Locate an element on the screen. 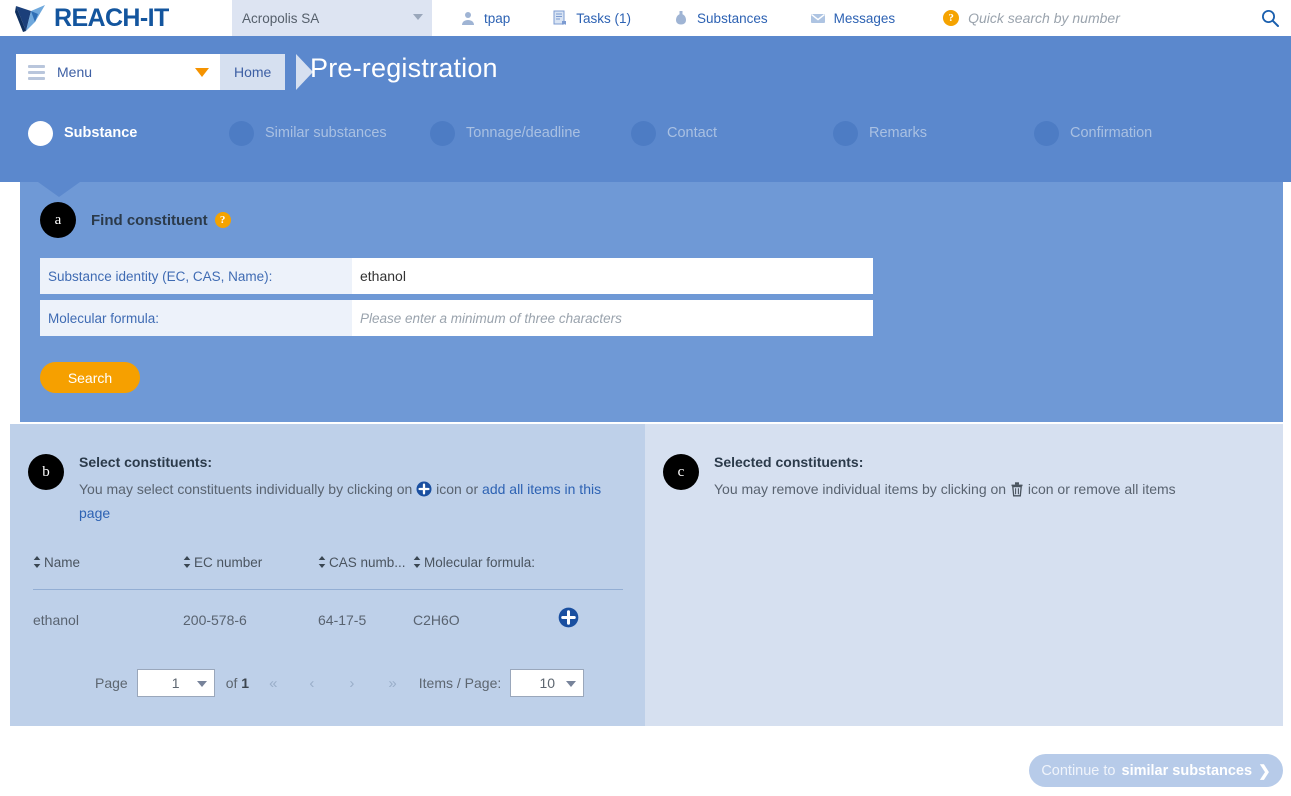 The height and width of the screenshot is (796, 1291). cell-ec-number: 200-578-6 is located at coordinates (215, 620).